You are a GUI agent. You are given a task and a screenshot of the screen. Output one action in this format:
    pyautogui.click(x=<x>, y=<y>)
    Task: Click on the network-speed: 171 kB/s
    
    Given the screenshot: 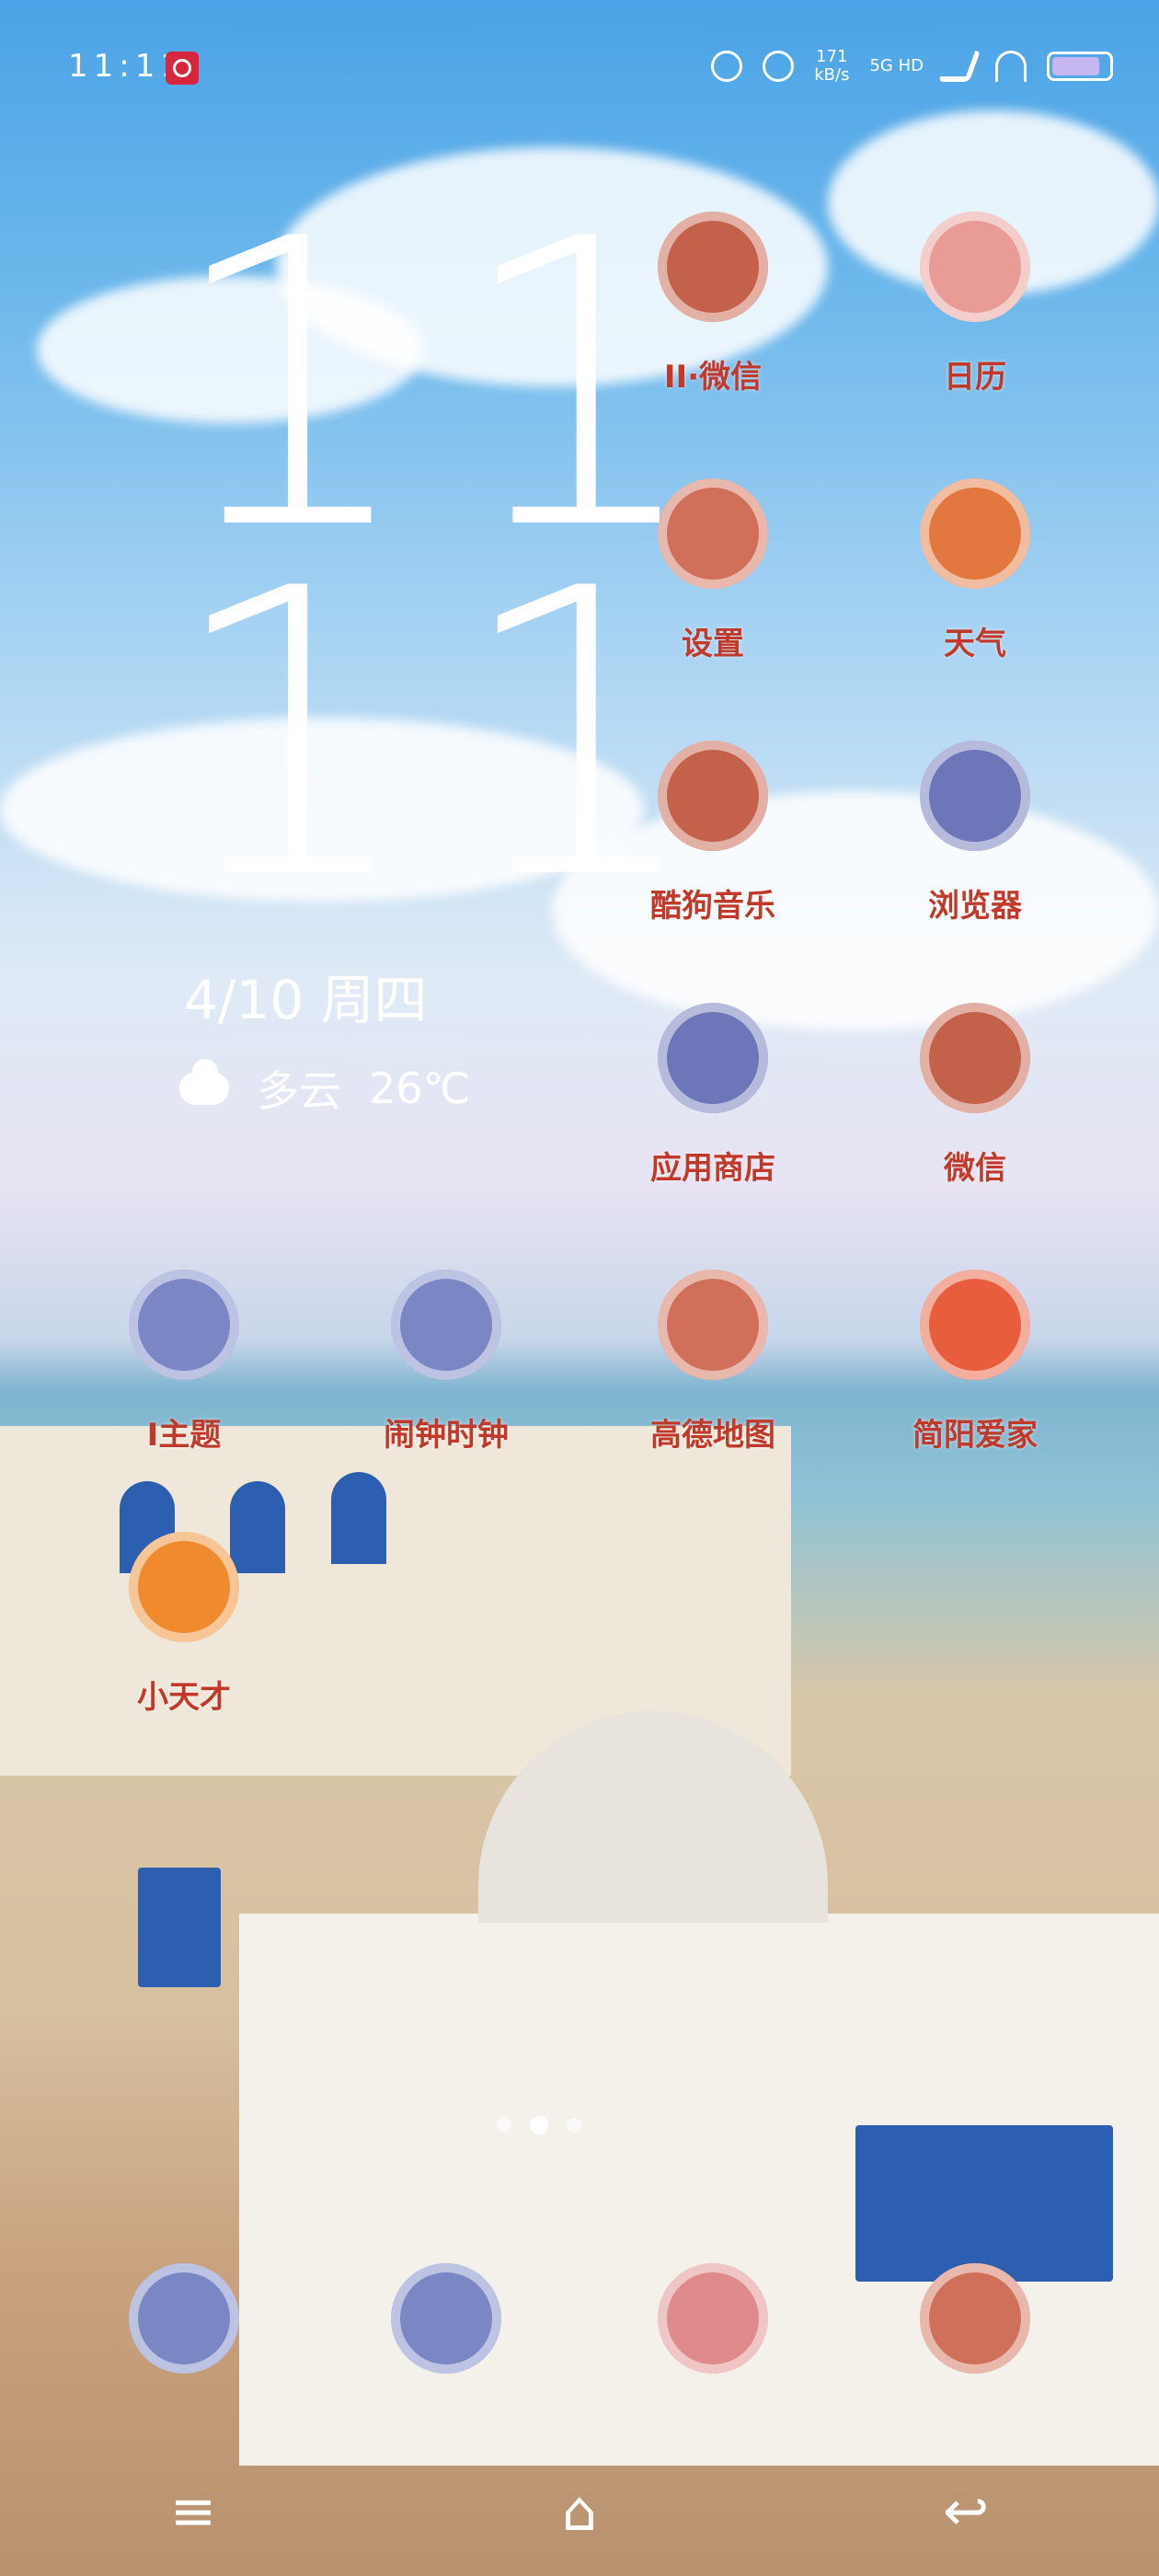 What is the action you would take?
    pyautogui.click(x=831, y=66)
    